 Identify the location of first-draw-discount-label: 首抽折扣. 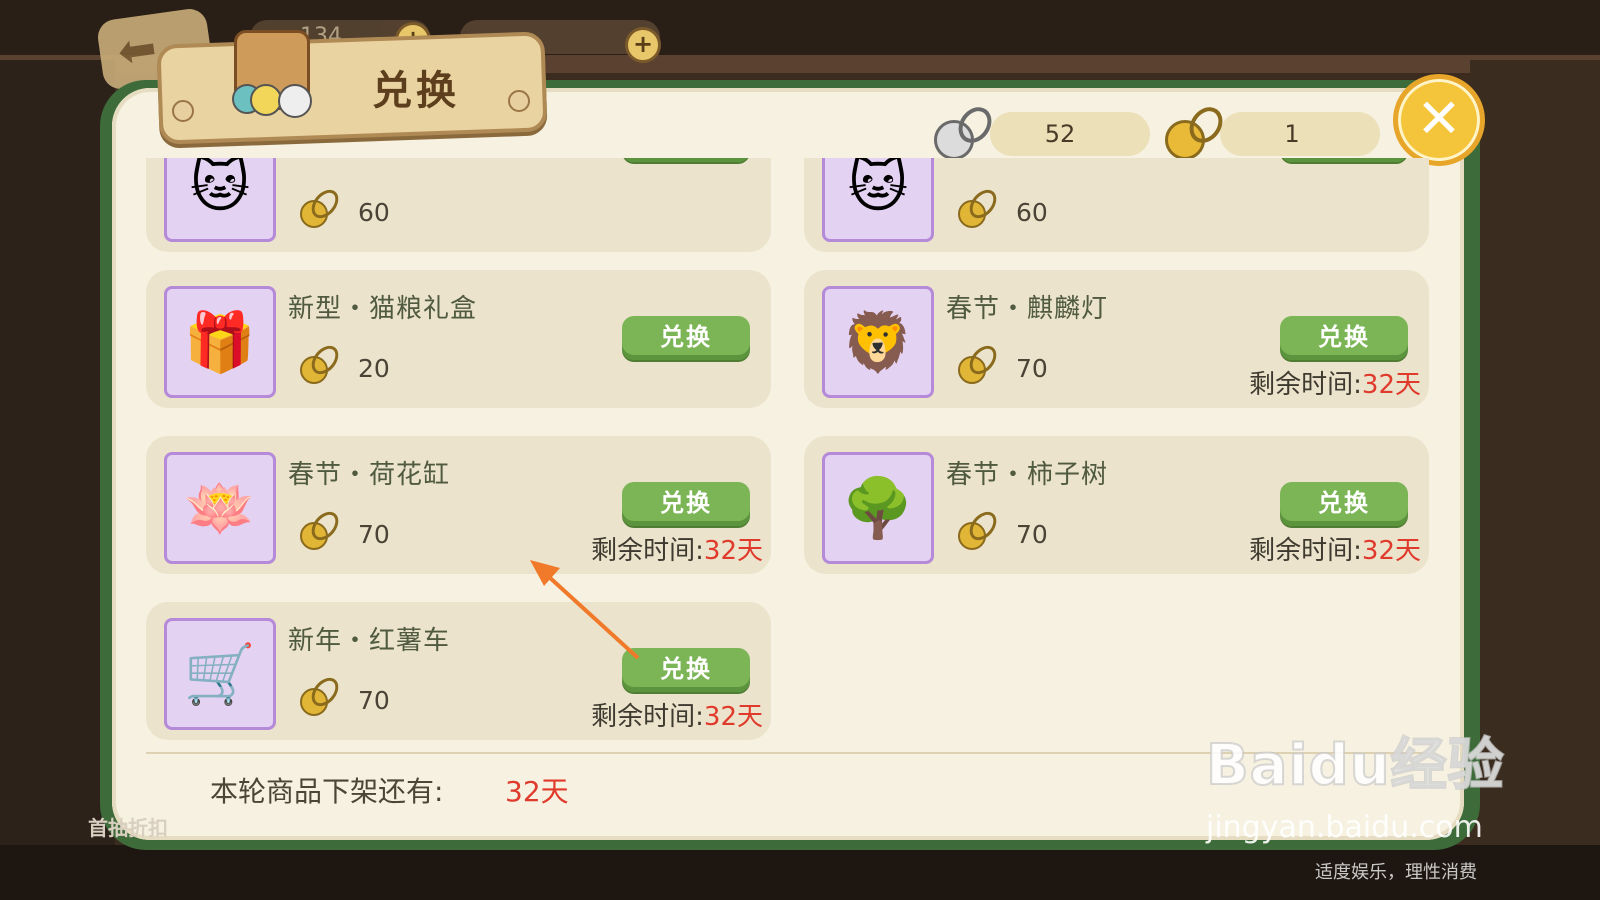
(128, 828).